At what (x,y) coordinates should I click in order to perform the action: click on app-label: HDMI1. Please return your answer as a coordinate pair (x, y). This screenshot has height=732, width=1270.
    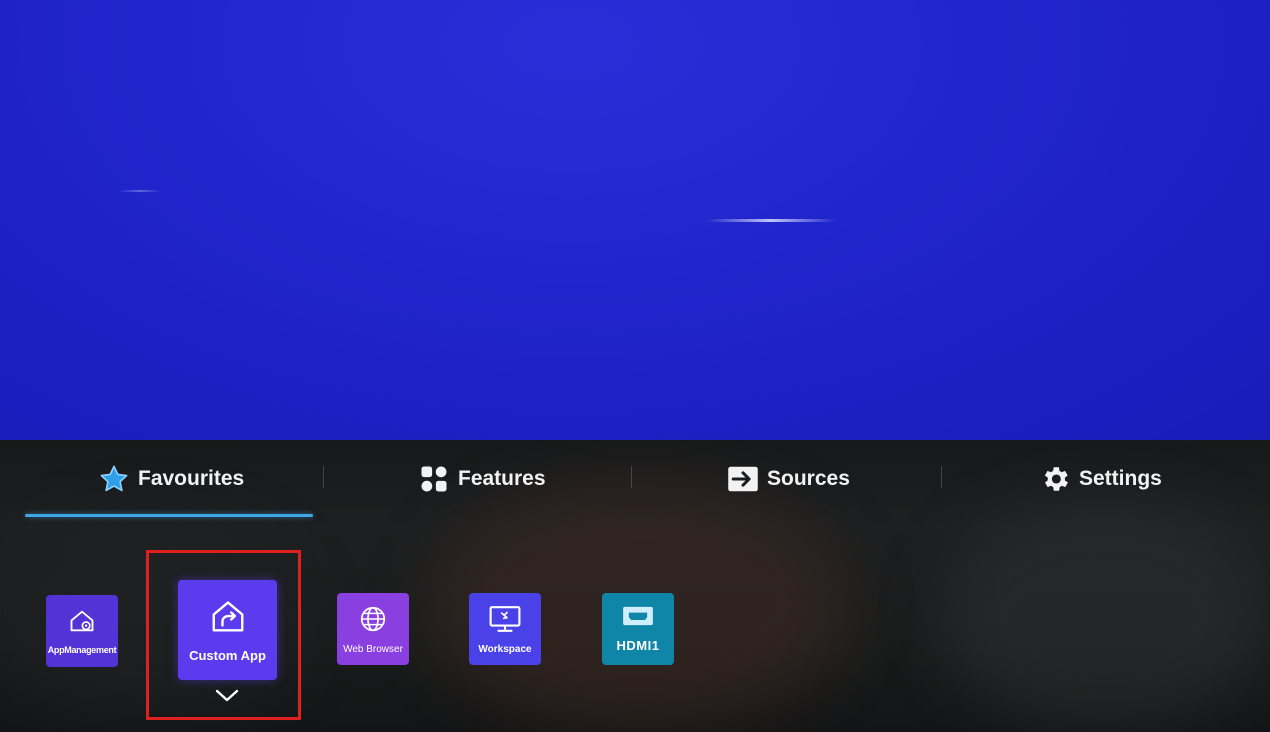
    Looking at the image, I should click on (638, 645).